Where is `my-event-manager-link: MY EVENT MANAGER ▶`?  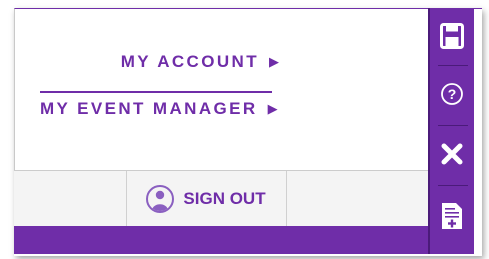
my-event-manager-link: MY EVENT MANAGER ▶ is located at coordinates (159, 109).